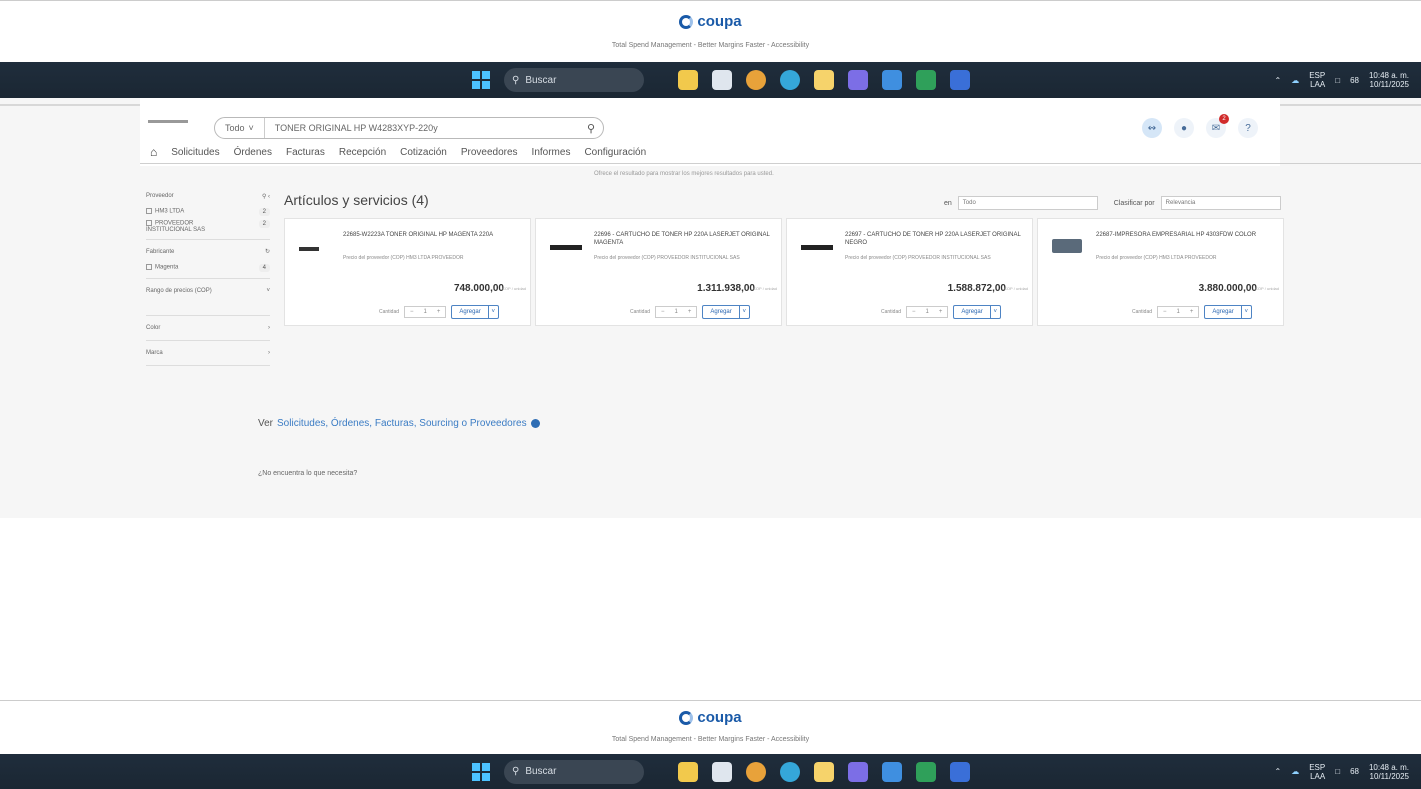 The image size is (1421, 789). Describe the element at coordinates (253, 152) in the screenshot. I see `nav-ordenes: Órdenes` at that location.